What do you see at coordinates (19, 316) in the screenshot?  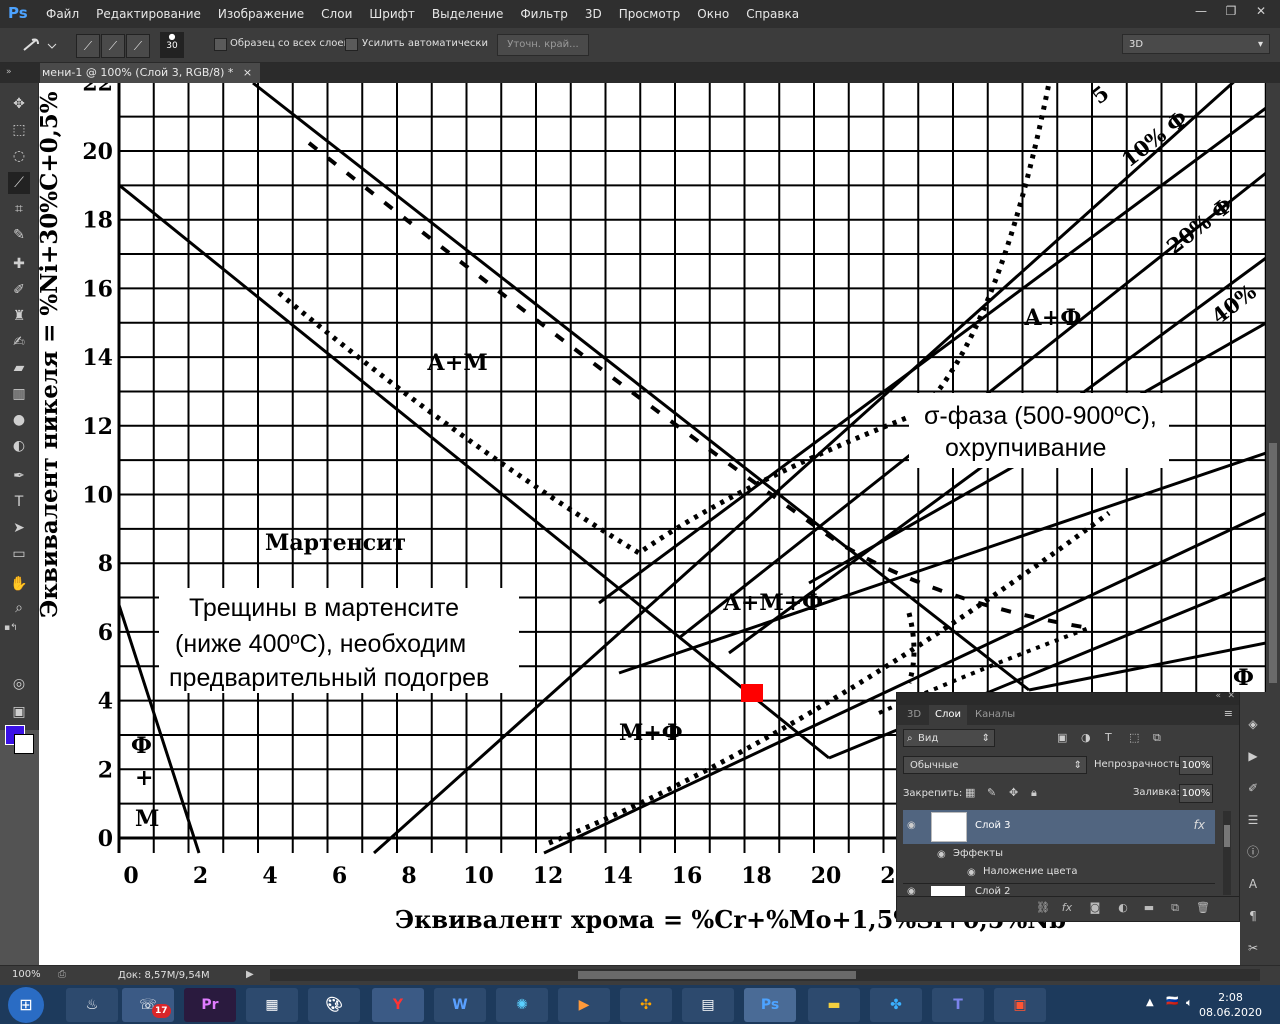 I see `stamp-tool-icon: ♜` at bounding box center [19, 316].